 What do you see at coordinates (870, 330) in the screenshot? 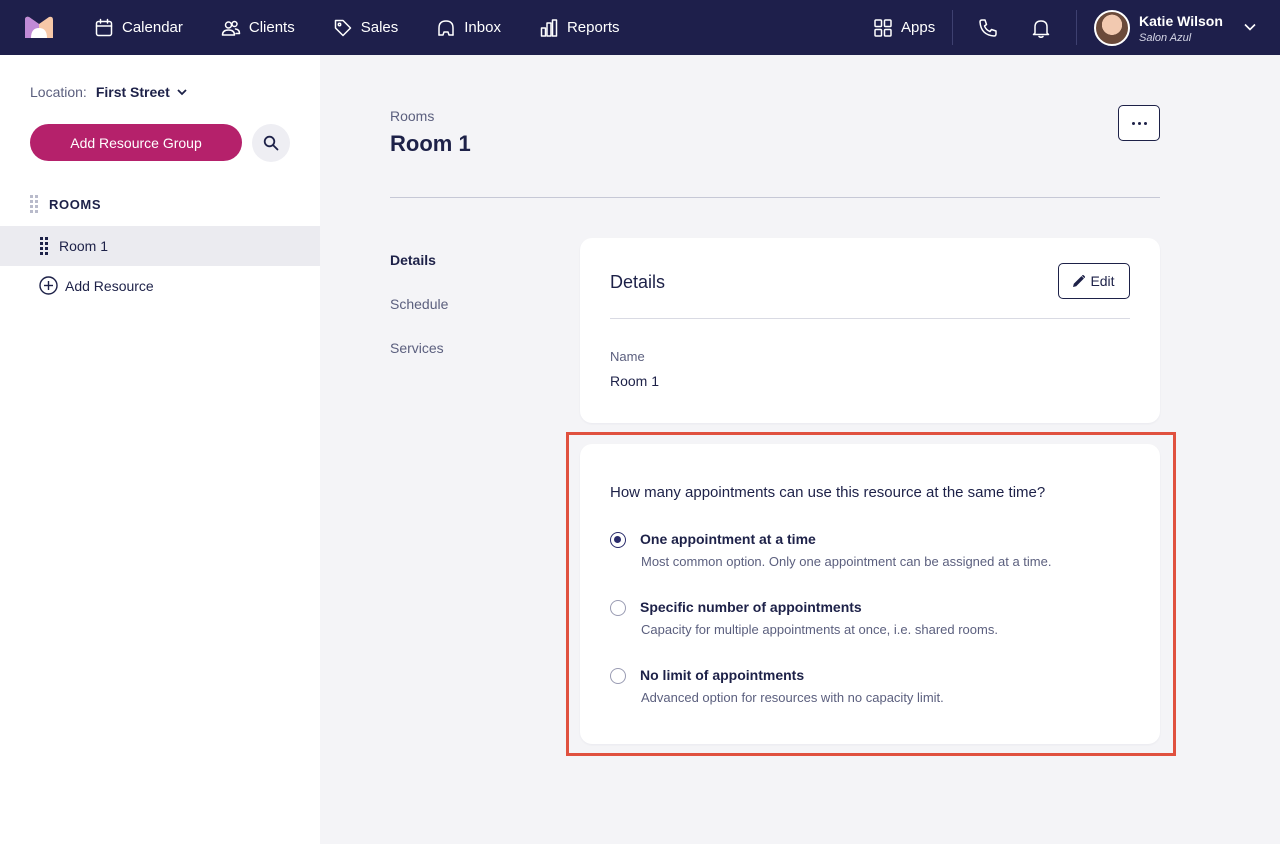
I see `details-card: Details Edit Name Room 1` at bounding box center [870, 330].